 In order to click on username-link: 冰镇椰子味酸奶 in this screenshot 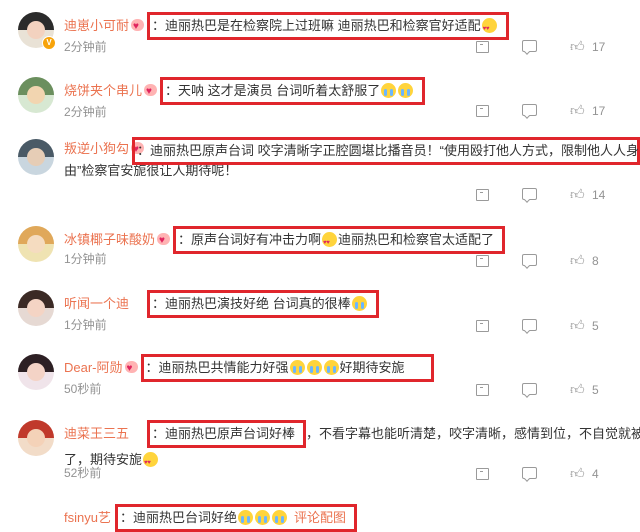, I will do `click(109, 239)`.